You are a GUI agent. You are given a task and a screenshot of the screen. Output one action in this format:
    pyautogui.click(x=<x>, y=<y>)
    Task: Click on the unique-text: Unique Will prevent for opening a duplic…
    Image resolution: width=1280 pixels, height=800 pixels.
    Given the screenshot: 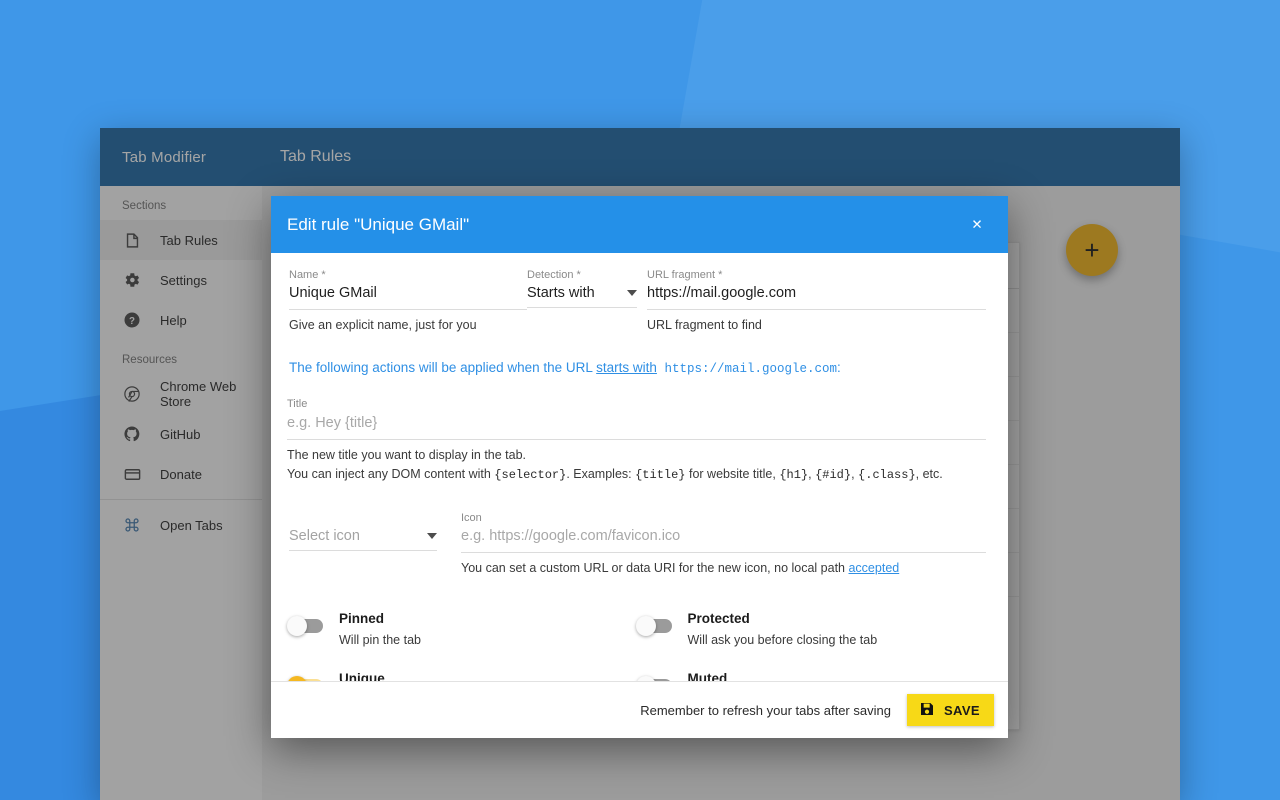 What is the action you would take?
    pyautogui.click(x=447, y=676)
    